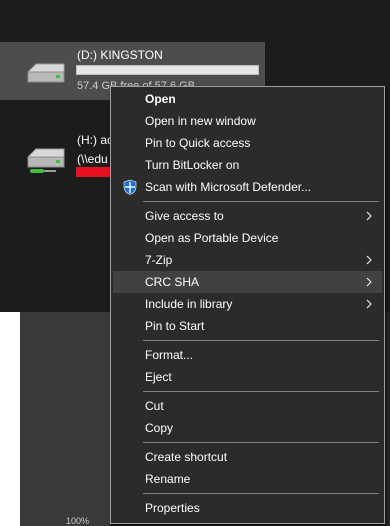  Describe the element at coordinates (189, 304) in the screenshot. I see `menu-item-label: Include in library` at that location.